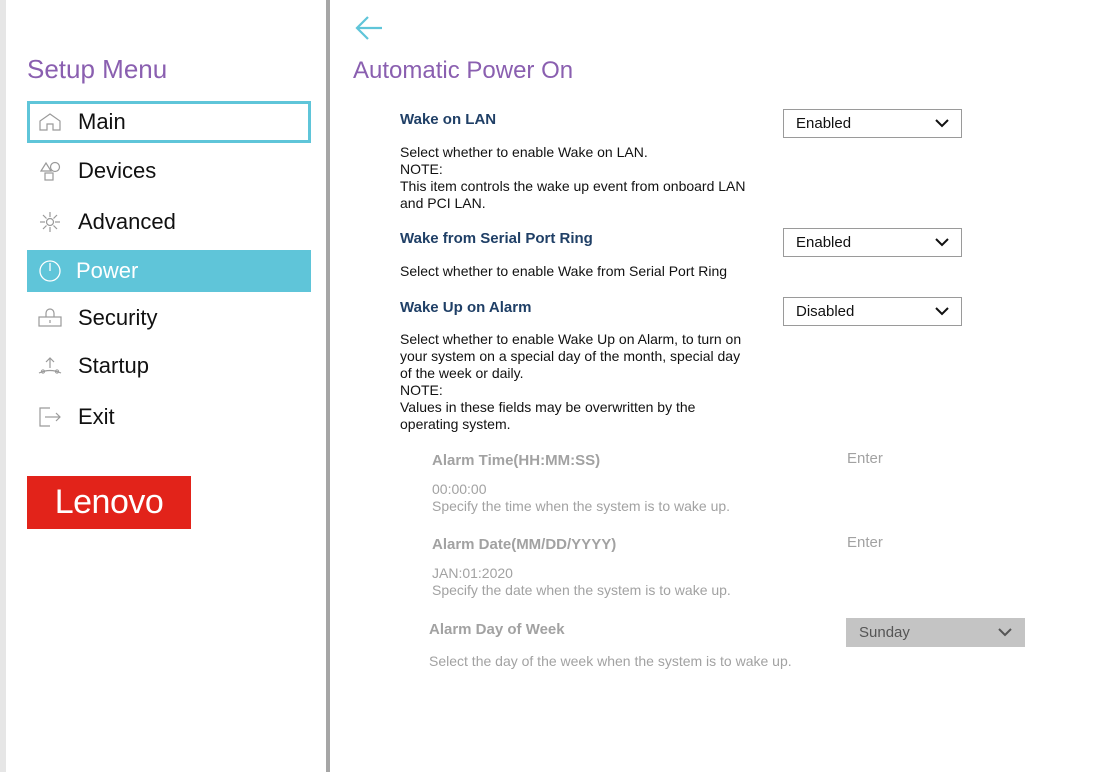 This screenshot has width=1096, height=772. Describe the element at coordinates (113, 365) in the screenshot. I see `sidebar-item-label: Startup` at that location.